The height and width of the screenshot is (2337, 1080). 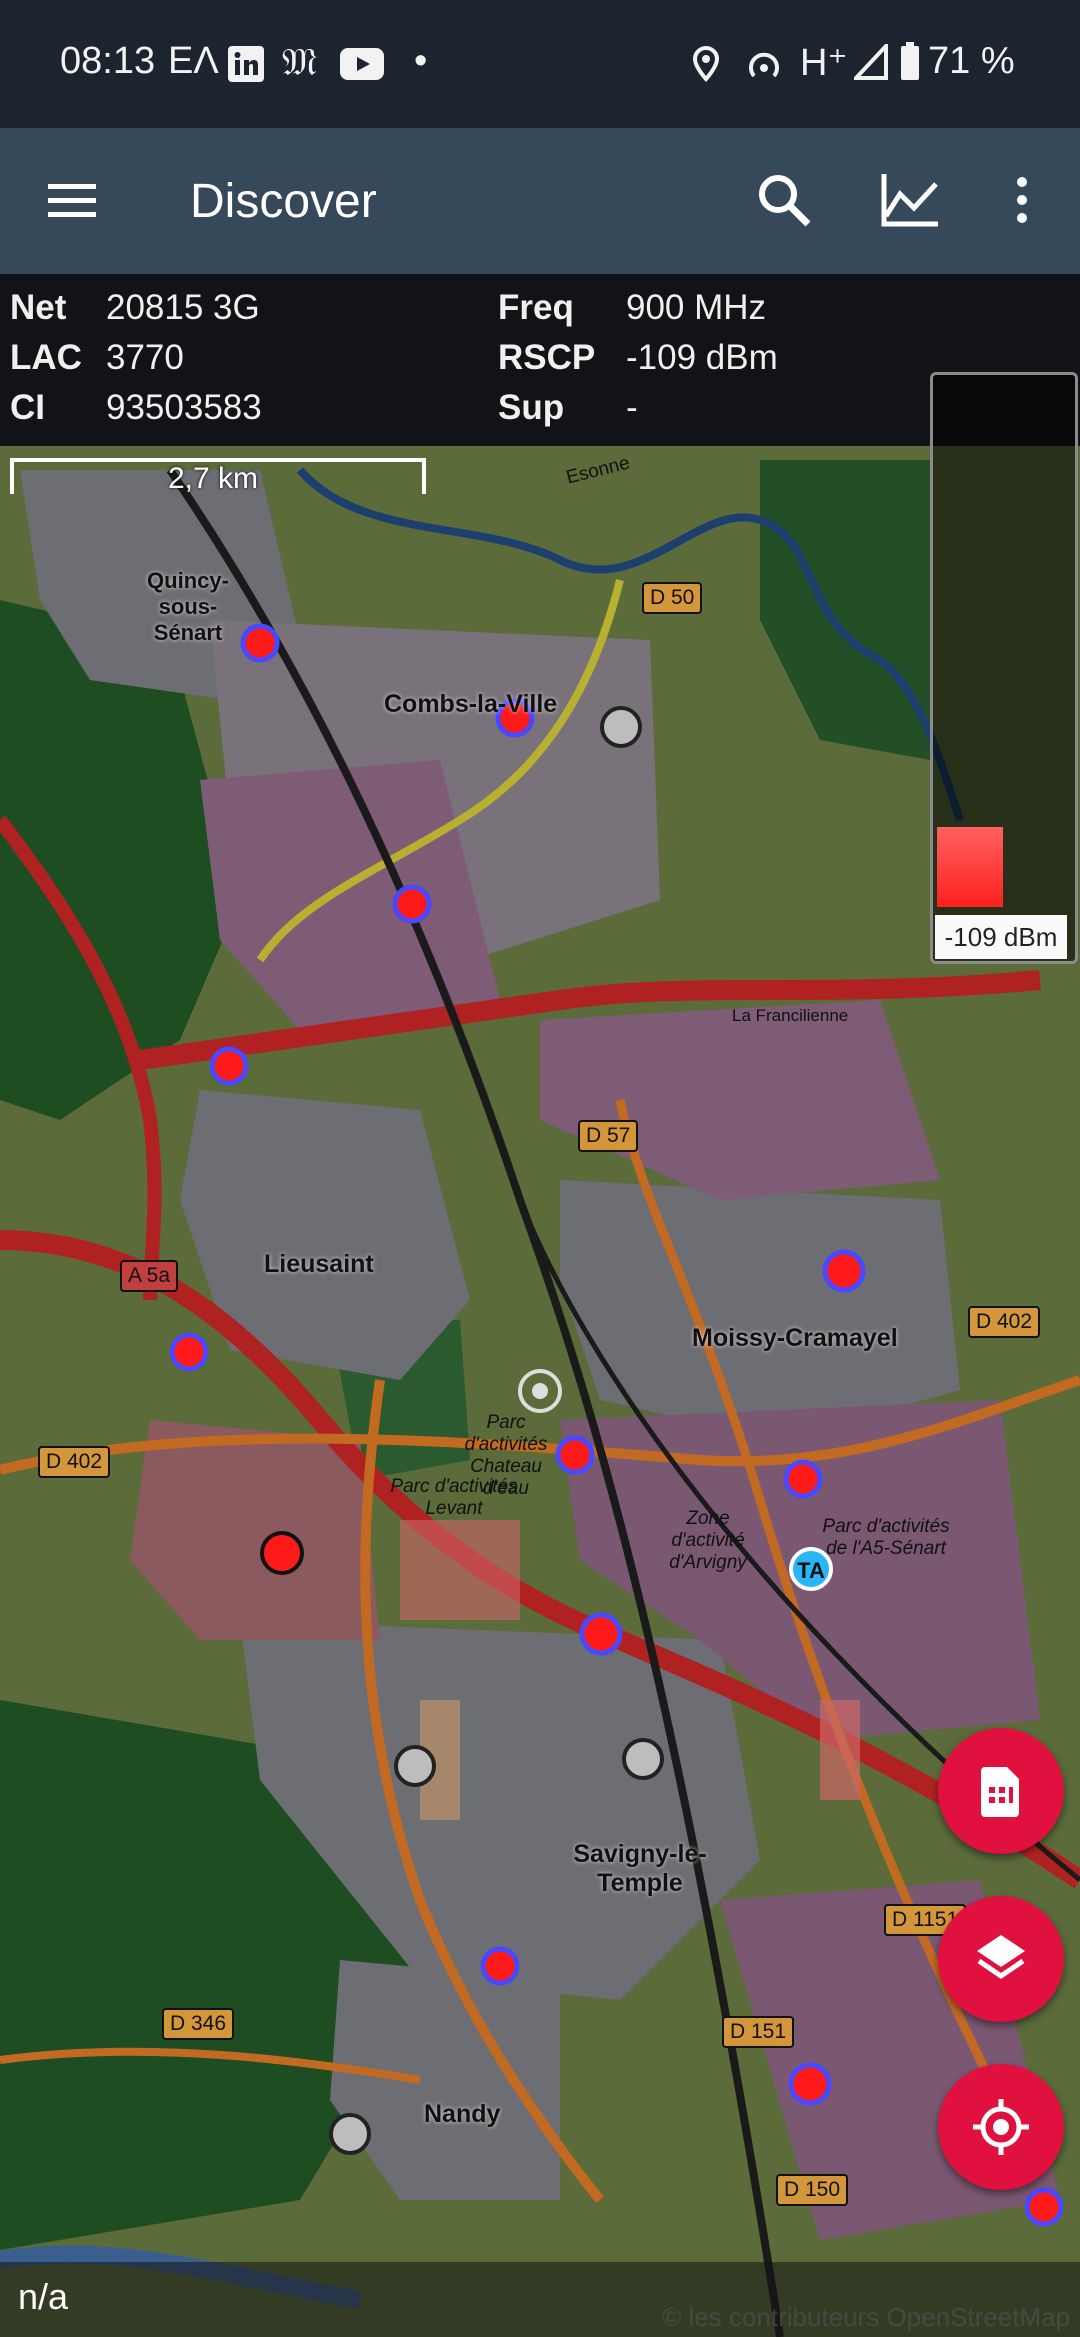 What do you see at coordinates (43, 2296) in the screenshot?
I see `status-text: n/a` at bounding box center [43, 2296].